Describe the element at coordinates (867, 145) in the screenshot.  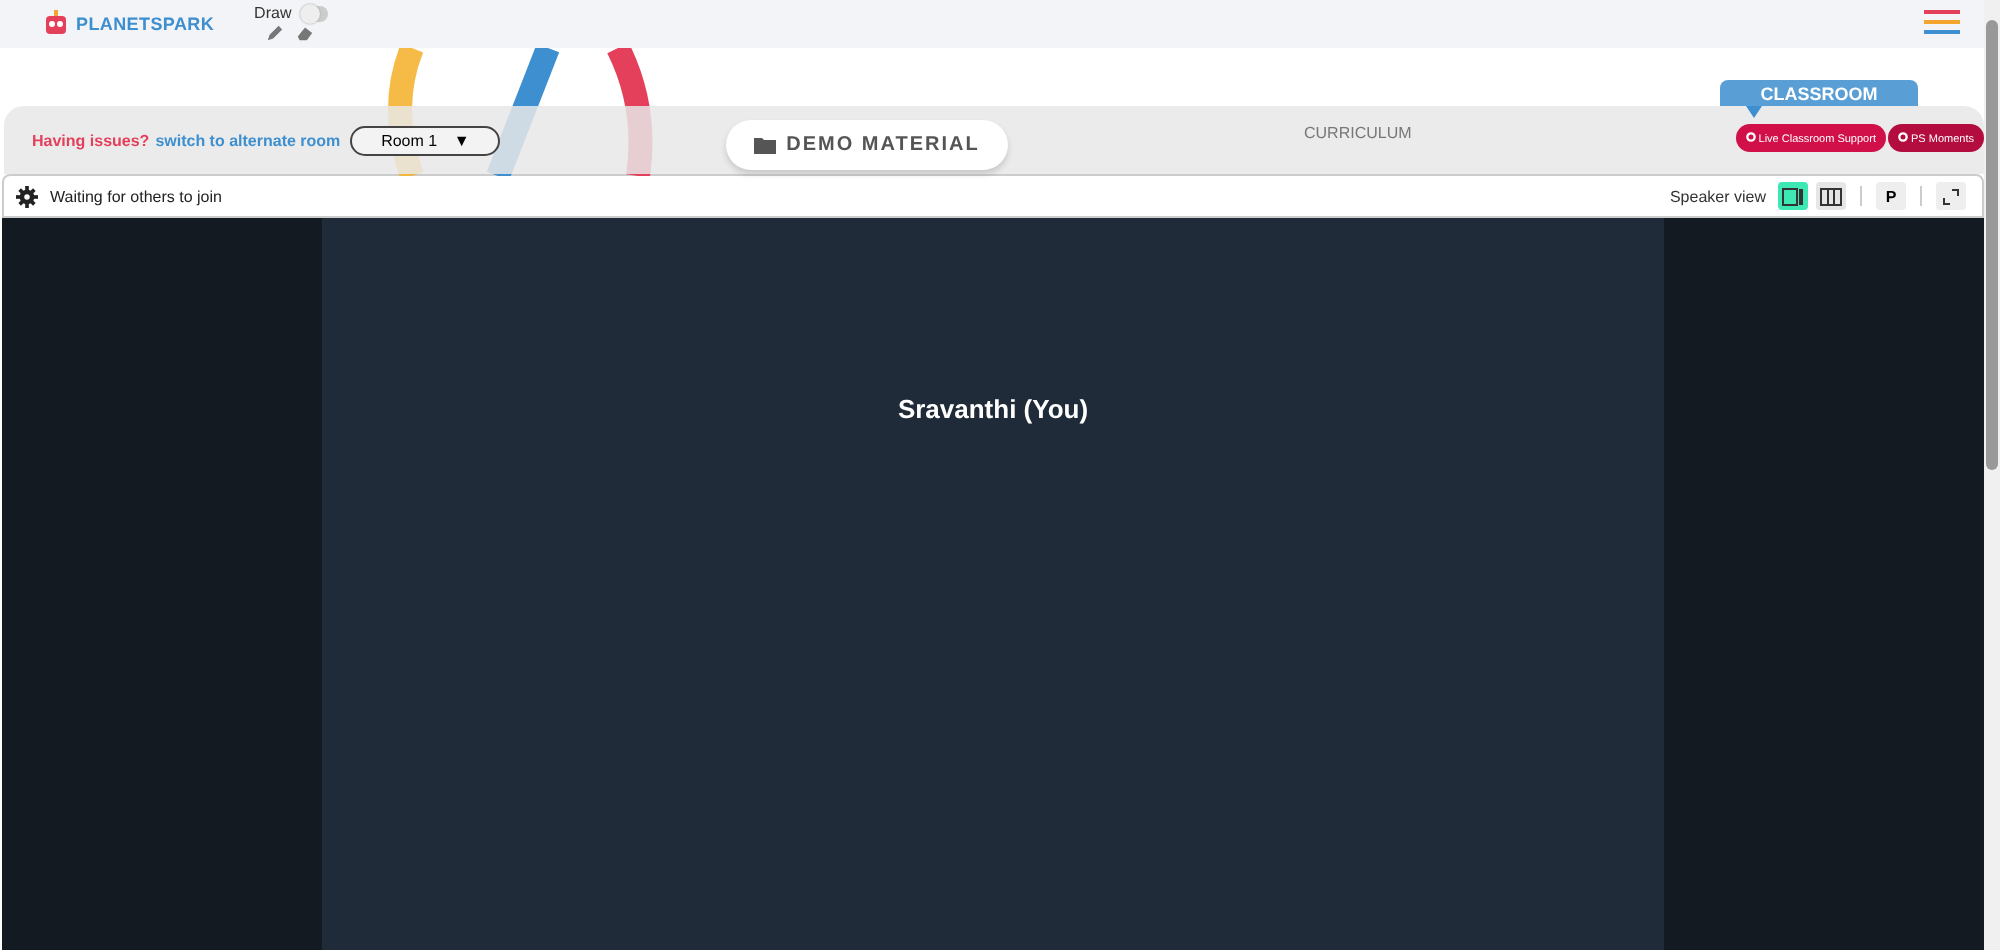
I see `demo-material-tab: DEMO MATERIAL` at that location.